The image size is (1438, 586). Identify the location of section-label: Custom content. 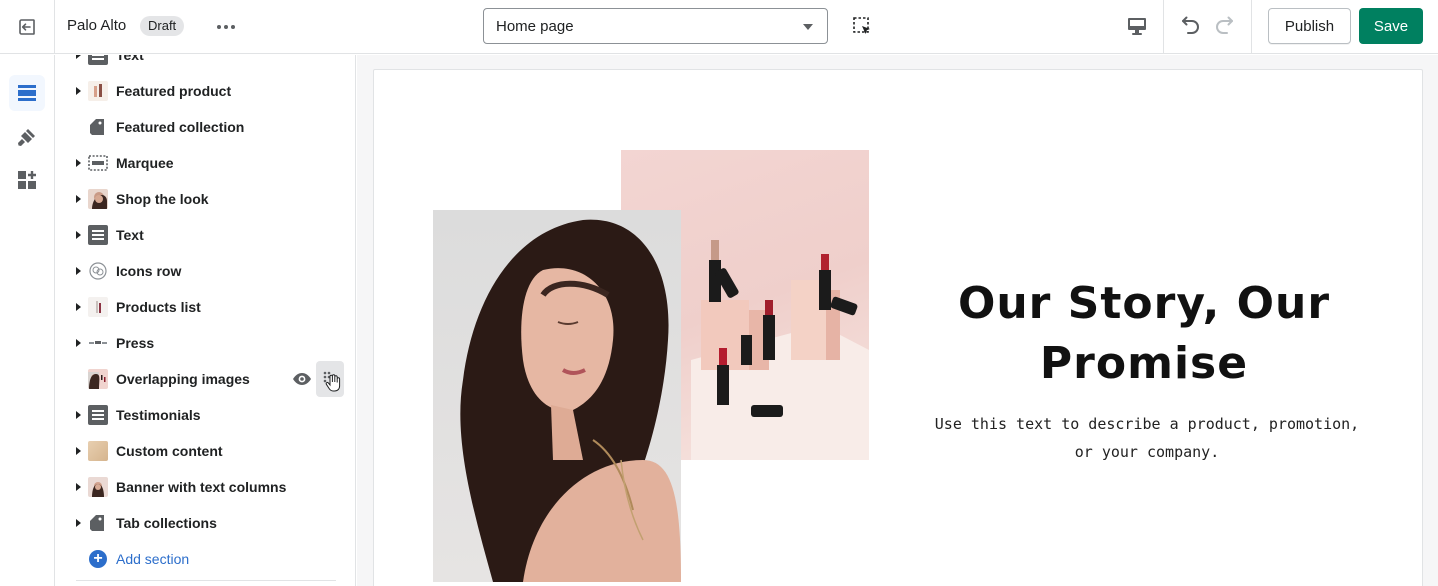
(169, 451).